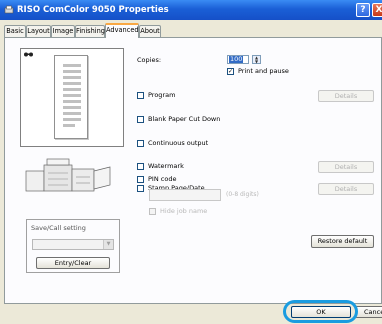  I want to click on continuous-output-label: Continuous output, so click(178, 143).